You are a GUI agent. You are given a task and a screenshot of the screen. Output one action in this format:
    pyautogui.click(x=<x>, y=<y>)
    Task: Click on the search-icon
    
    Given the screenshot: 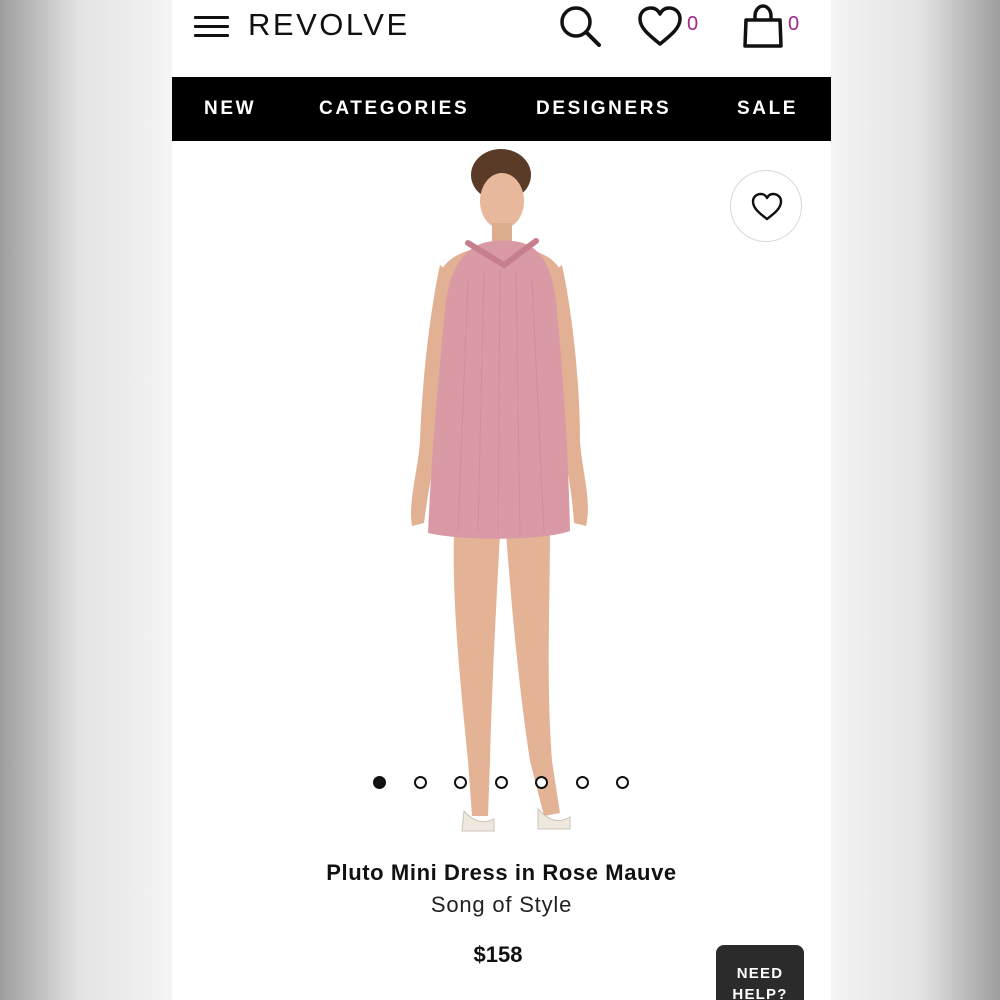 What is the action you would take?
    pyautogui.click(x=581, y=26)
    